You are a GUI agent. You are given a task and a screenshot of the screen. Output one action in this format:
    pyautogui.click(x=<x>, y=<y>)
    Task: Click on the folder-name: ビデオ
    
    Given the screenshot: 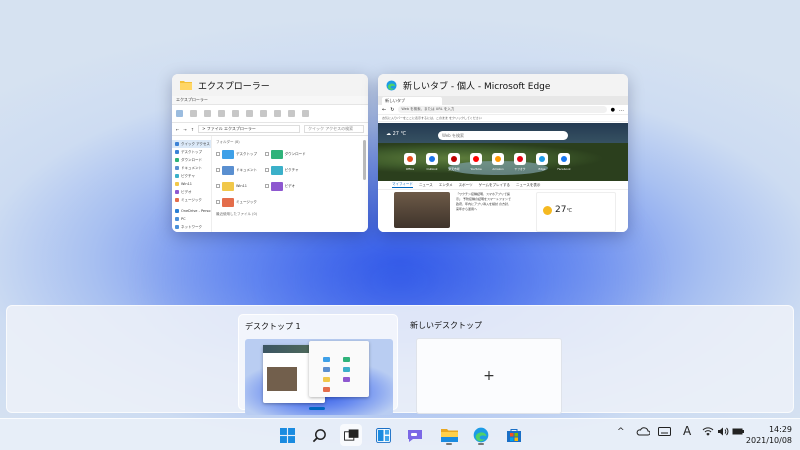 What is the action you would take?
    pyautogui.click(x=290, y=185)
    